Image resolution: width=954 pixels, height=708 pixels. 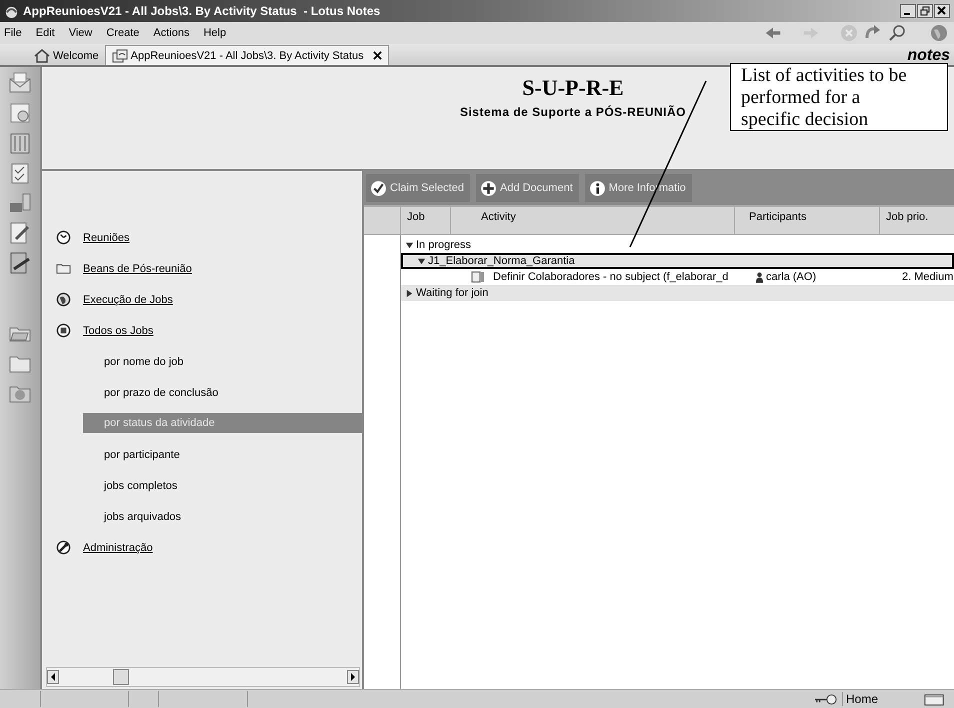 What do you see at coordinates (202, 361) in the screenshot?
I see `nav-item: por nome do job` at bounding box center [202, 361].